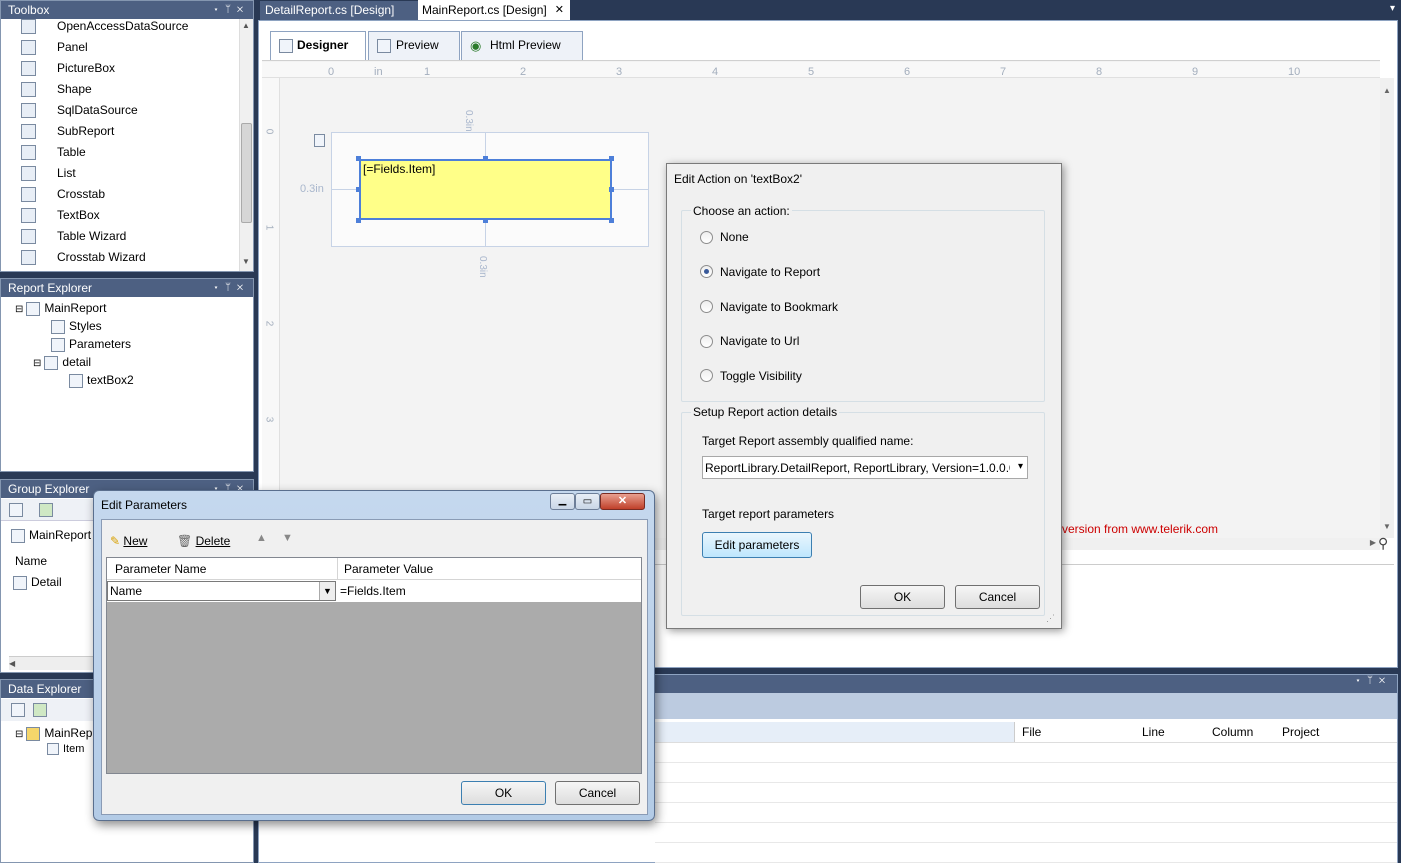 This screenshot has width=1401, height=863. What do you see at coordinates (1373, 542) in the screenshot?
I see `scroll-right-icon: ▶` at bounding box center [1373, 542].